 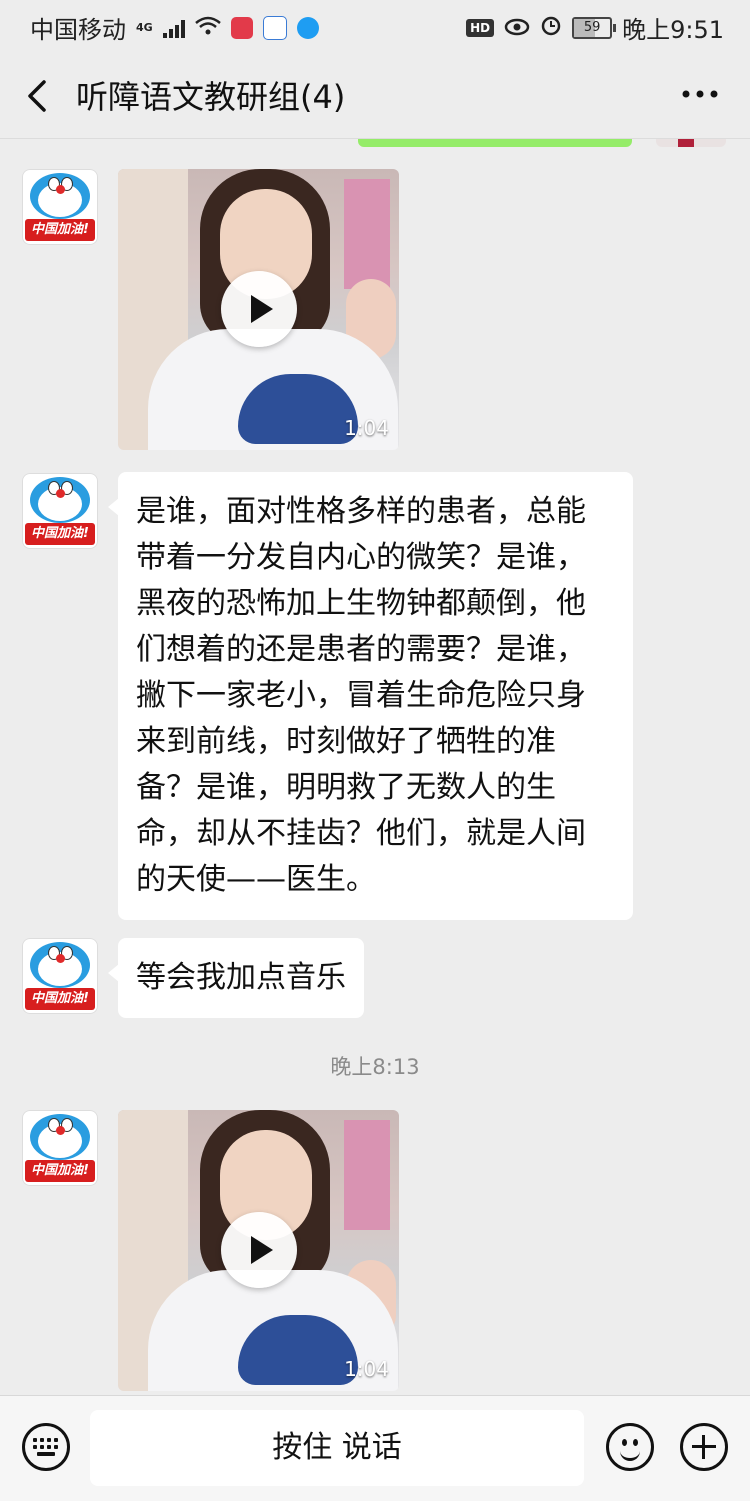 I want to click on previous-self-avatar, so click(x=691, y=143).